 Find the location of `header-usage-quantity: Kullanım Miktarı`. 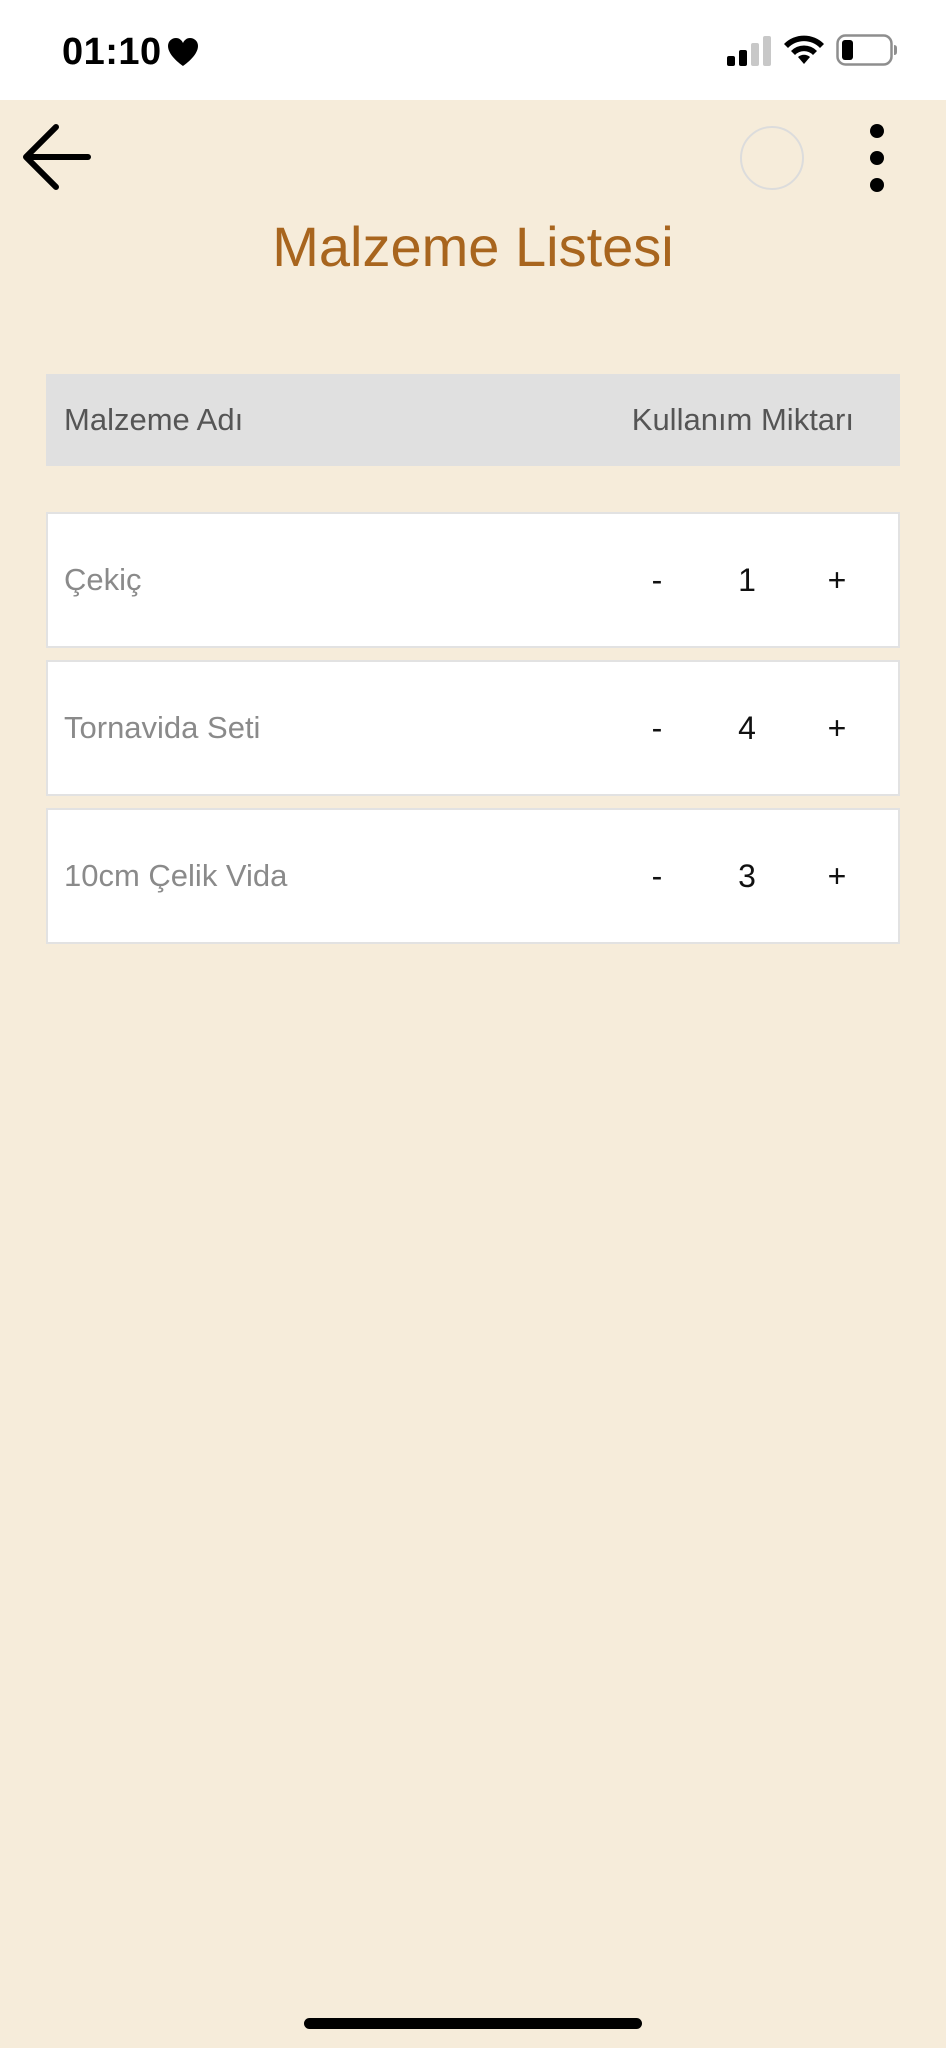

header-usage-quantity: Kullanım Miktarı is located at coordinates (742, 419).